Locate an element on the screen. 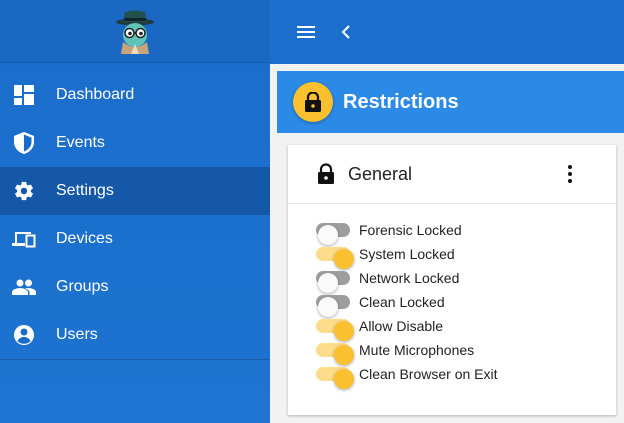 This screenshot has width=624, height=423. sidebar-item-label: Settings is located at coordinates (85, 190).